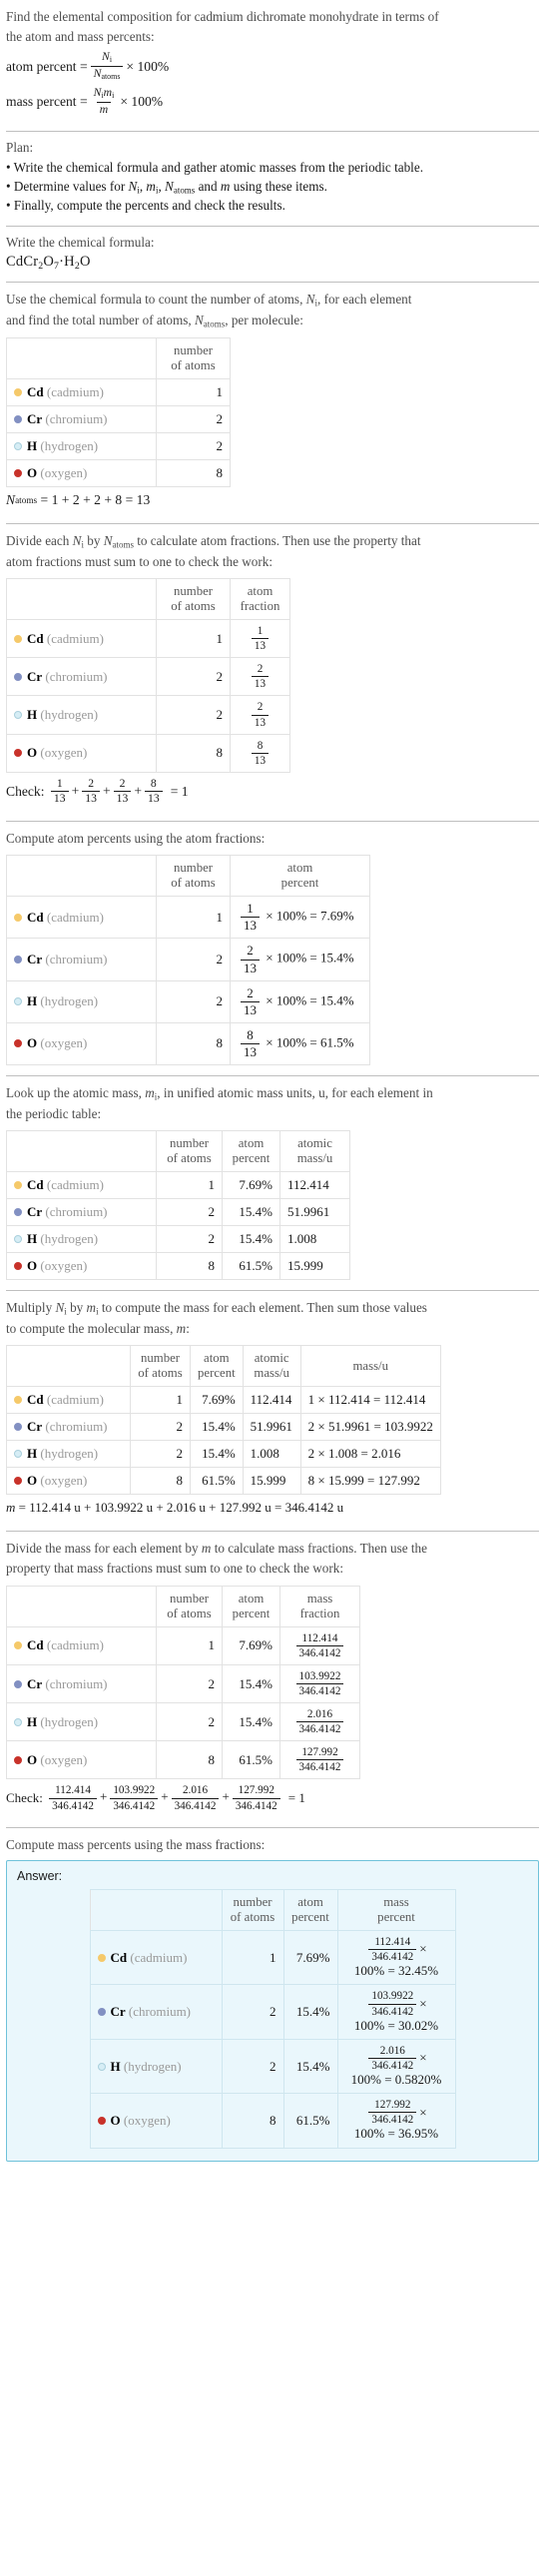 The width and height of the screenshot is (545, 2576). What do you see at coordinates (300, 1043) in the screenshot?
I see `atom-percent-expression: 8 13 × 100% = 61.5%` at bounding box center [300, 1043].